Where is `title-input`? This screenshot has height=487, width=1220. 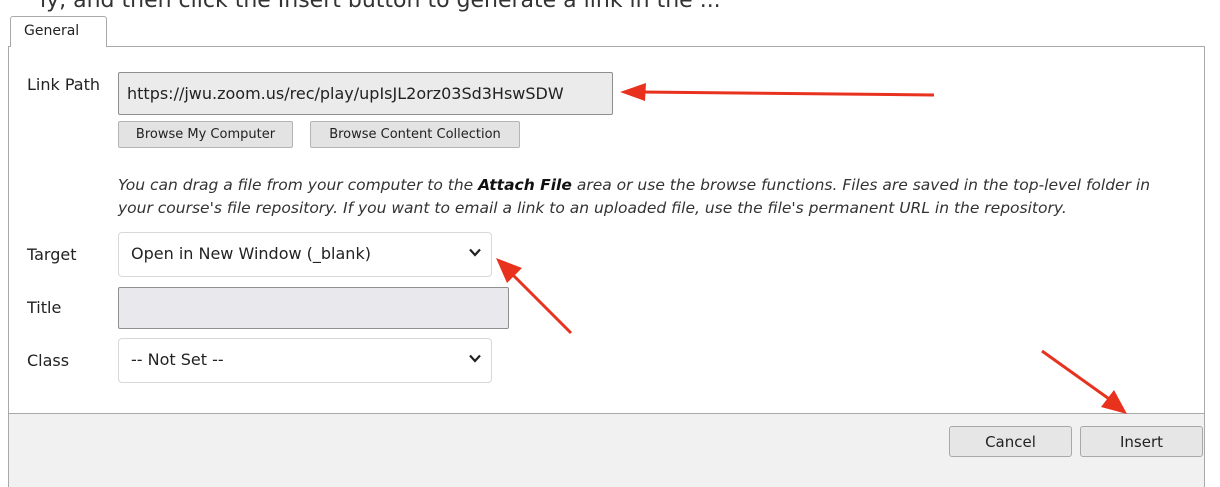 title-input is located at coordinates (313, 308).